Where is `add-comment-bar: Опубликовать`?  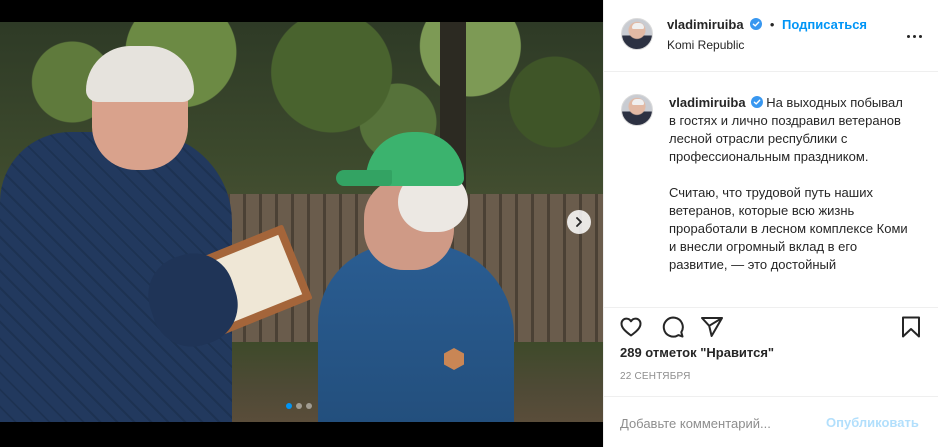
add-comment-bar: Опубликовать is located at coordinates (771, 421).